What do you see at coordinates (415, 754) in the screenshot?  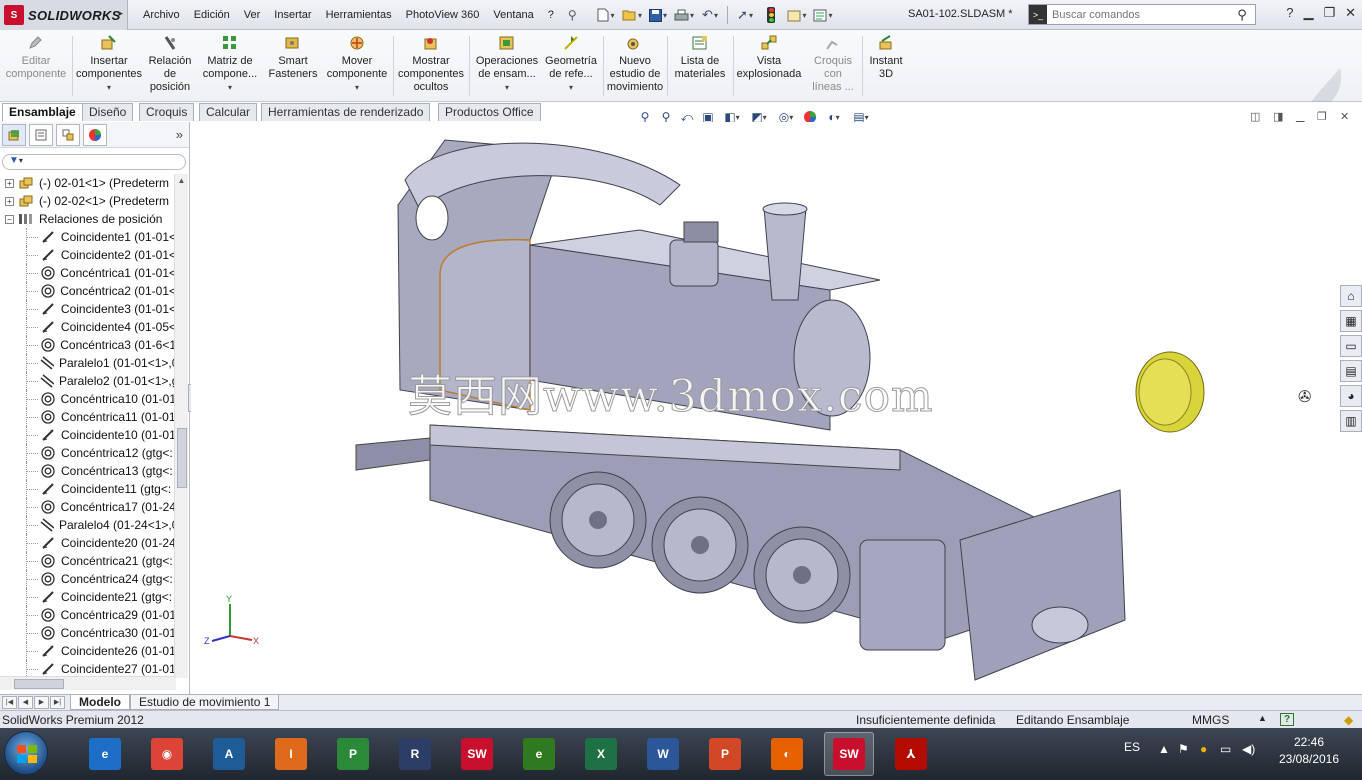 I see `taskbar-app: R` at bounding box center [415, 754].